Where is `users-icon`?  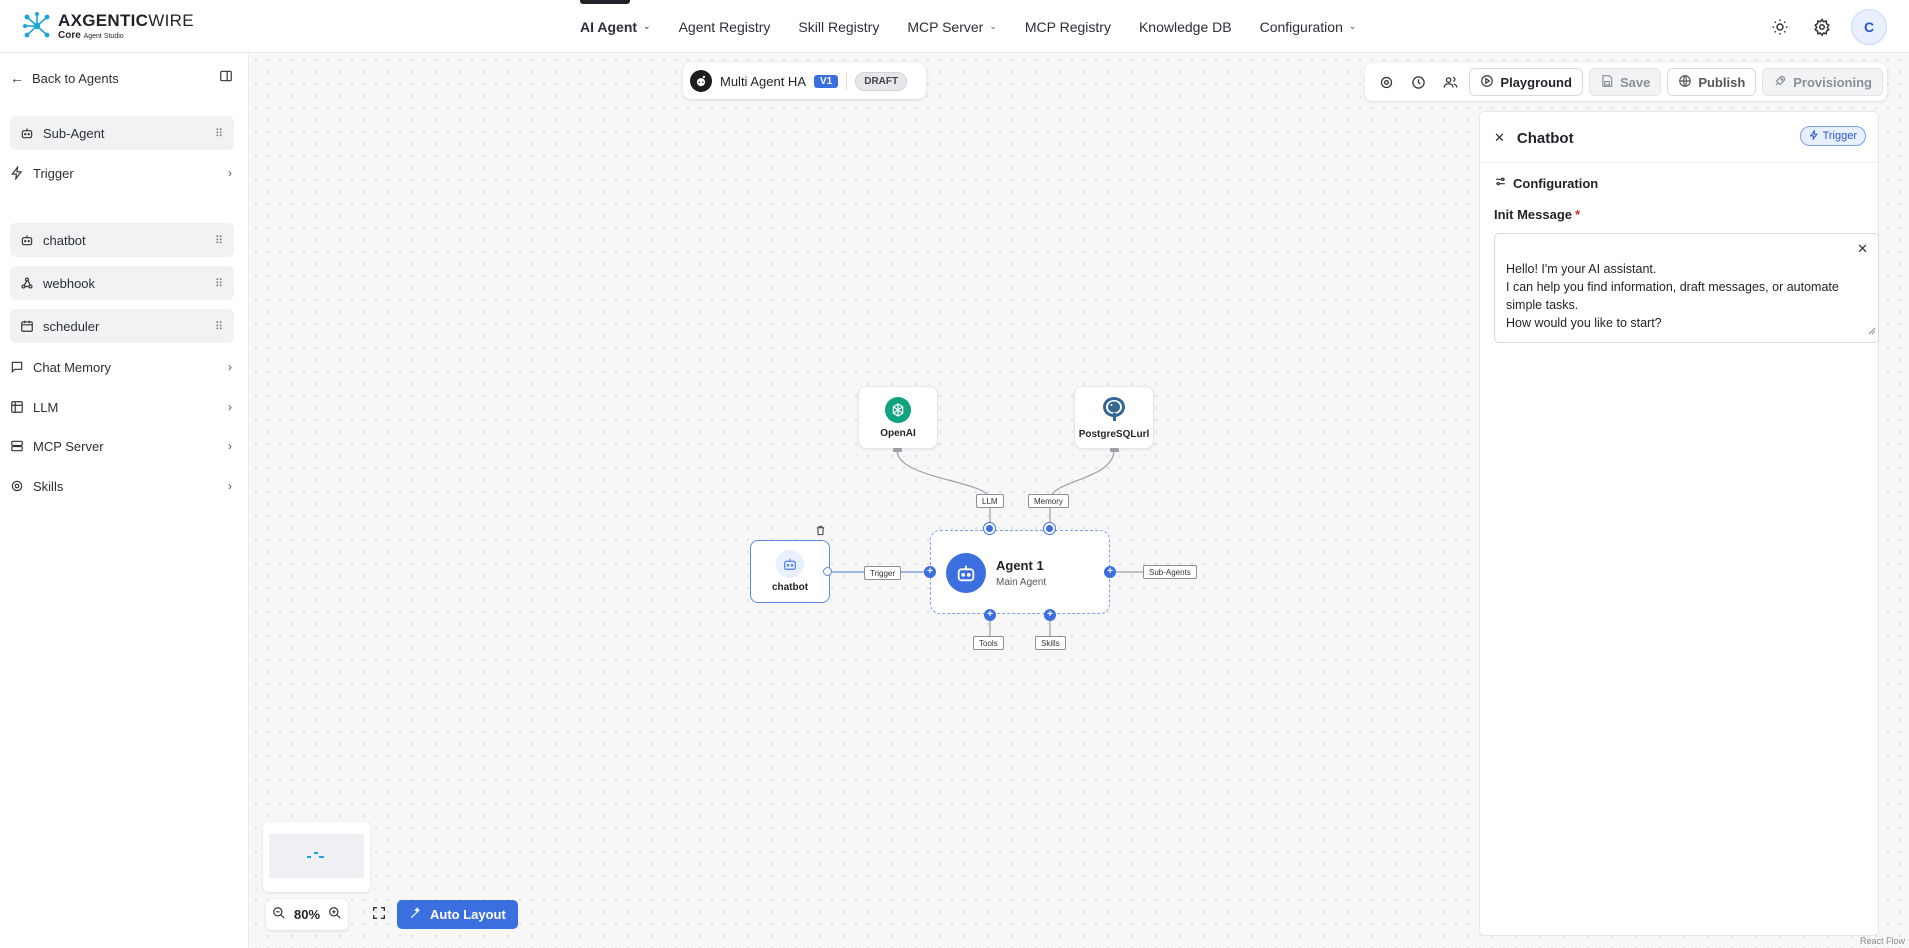 users-icon is located at coordinates (1450, 82).